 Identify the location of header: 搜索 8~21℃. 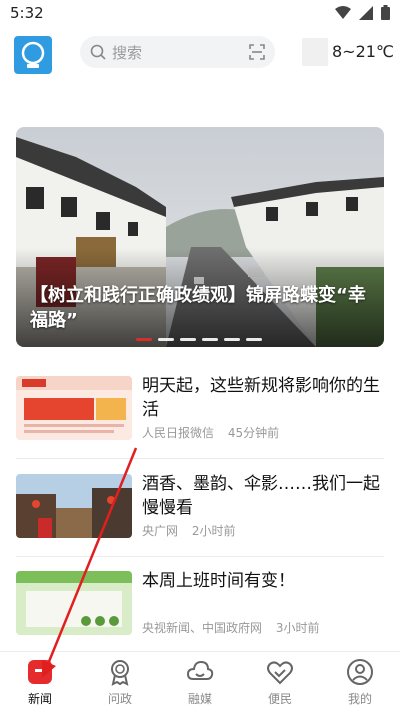
(200, 52).